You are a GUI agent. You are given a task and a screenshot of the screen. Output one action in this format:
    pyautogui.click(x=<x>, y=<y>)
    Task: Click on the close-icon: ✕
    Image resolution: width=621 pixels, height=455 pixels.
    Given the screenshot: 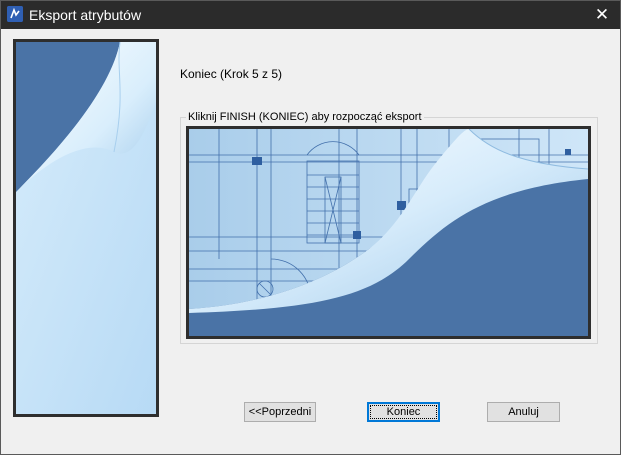 What is the action you would take?
    pyautogui.click(x=602, y=15)
    